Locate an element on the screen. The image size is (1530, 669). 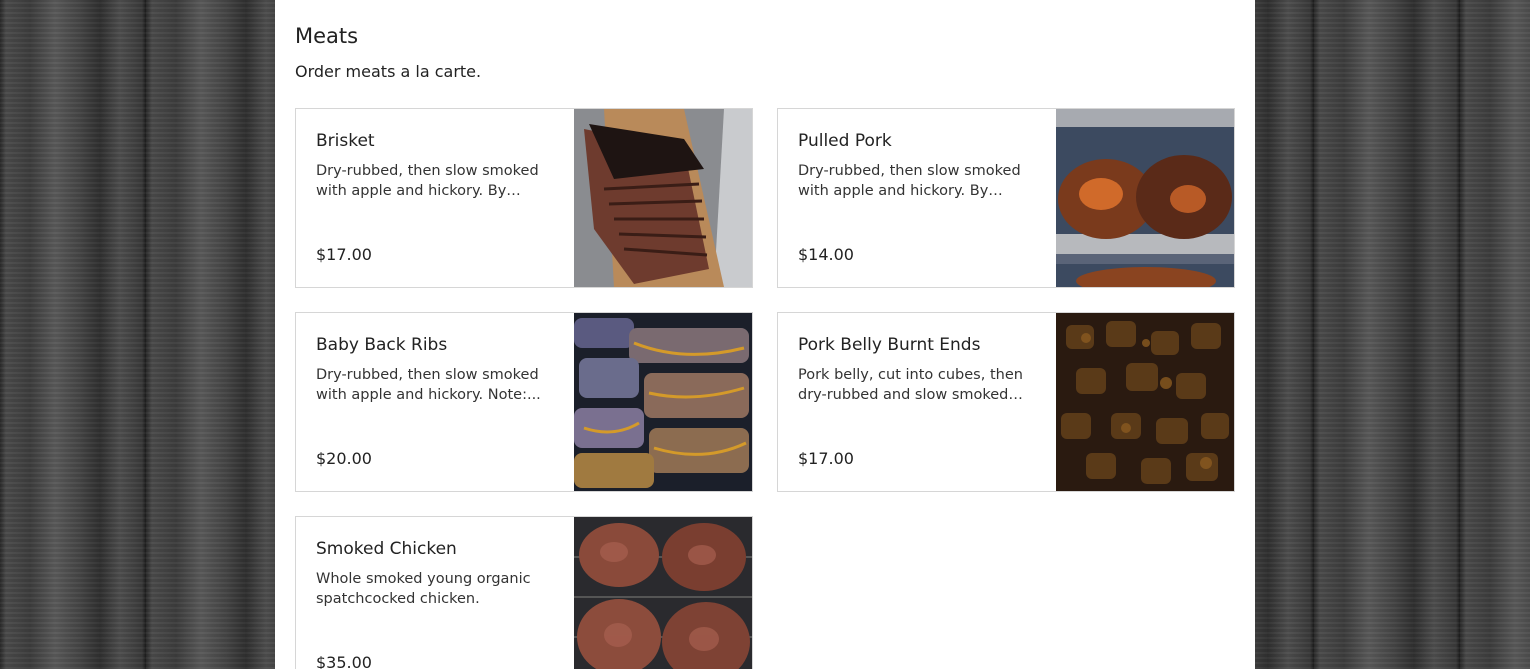
item-name: Baby Back Ribs is located at coordinates (382, 345).